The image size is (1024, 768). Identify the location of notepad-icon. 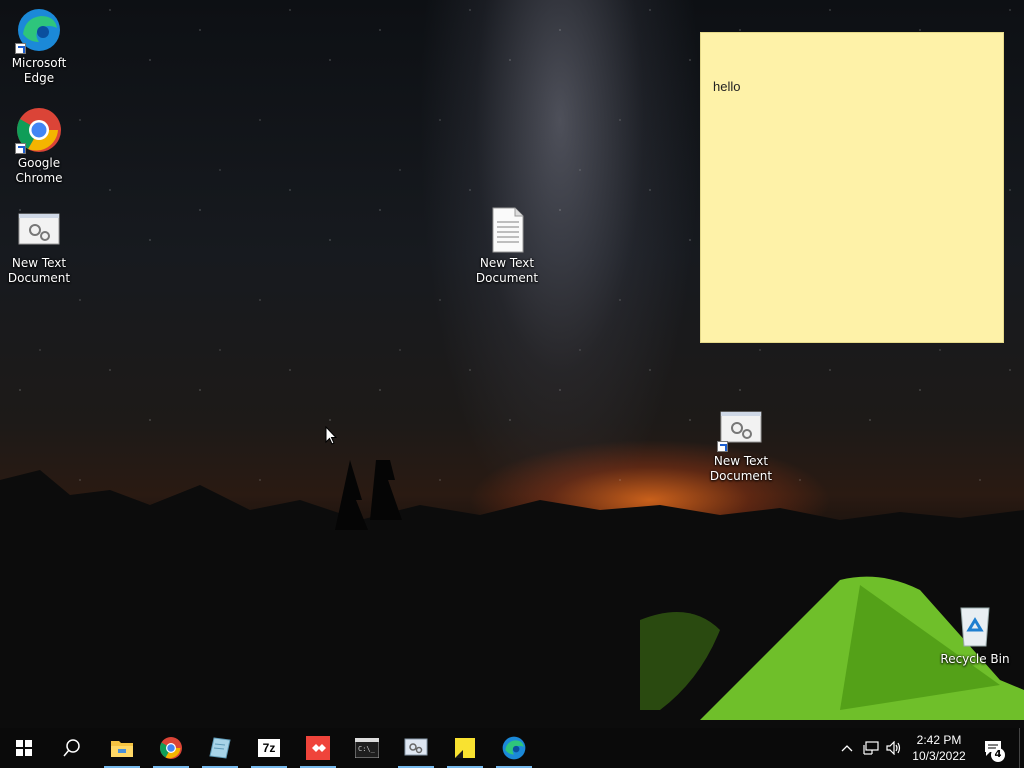
(220, 748).